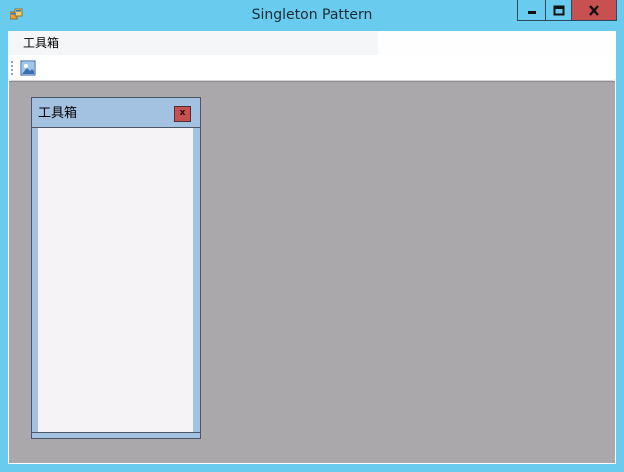 The image size is (624, 472). Describe the element at coordinates (28, 68) in the screenshot. I see `image-icon` at that location.